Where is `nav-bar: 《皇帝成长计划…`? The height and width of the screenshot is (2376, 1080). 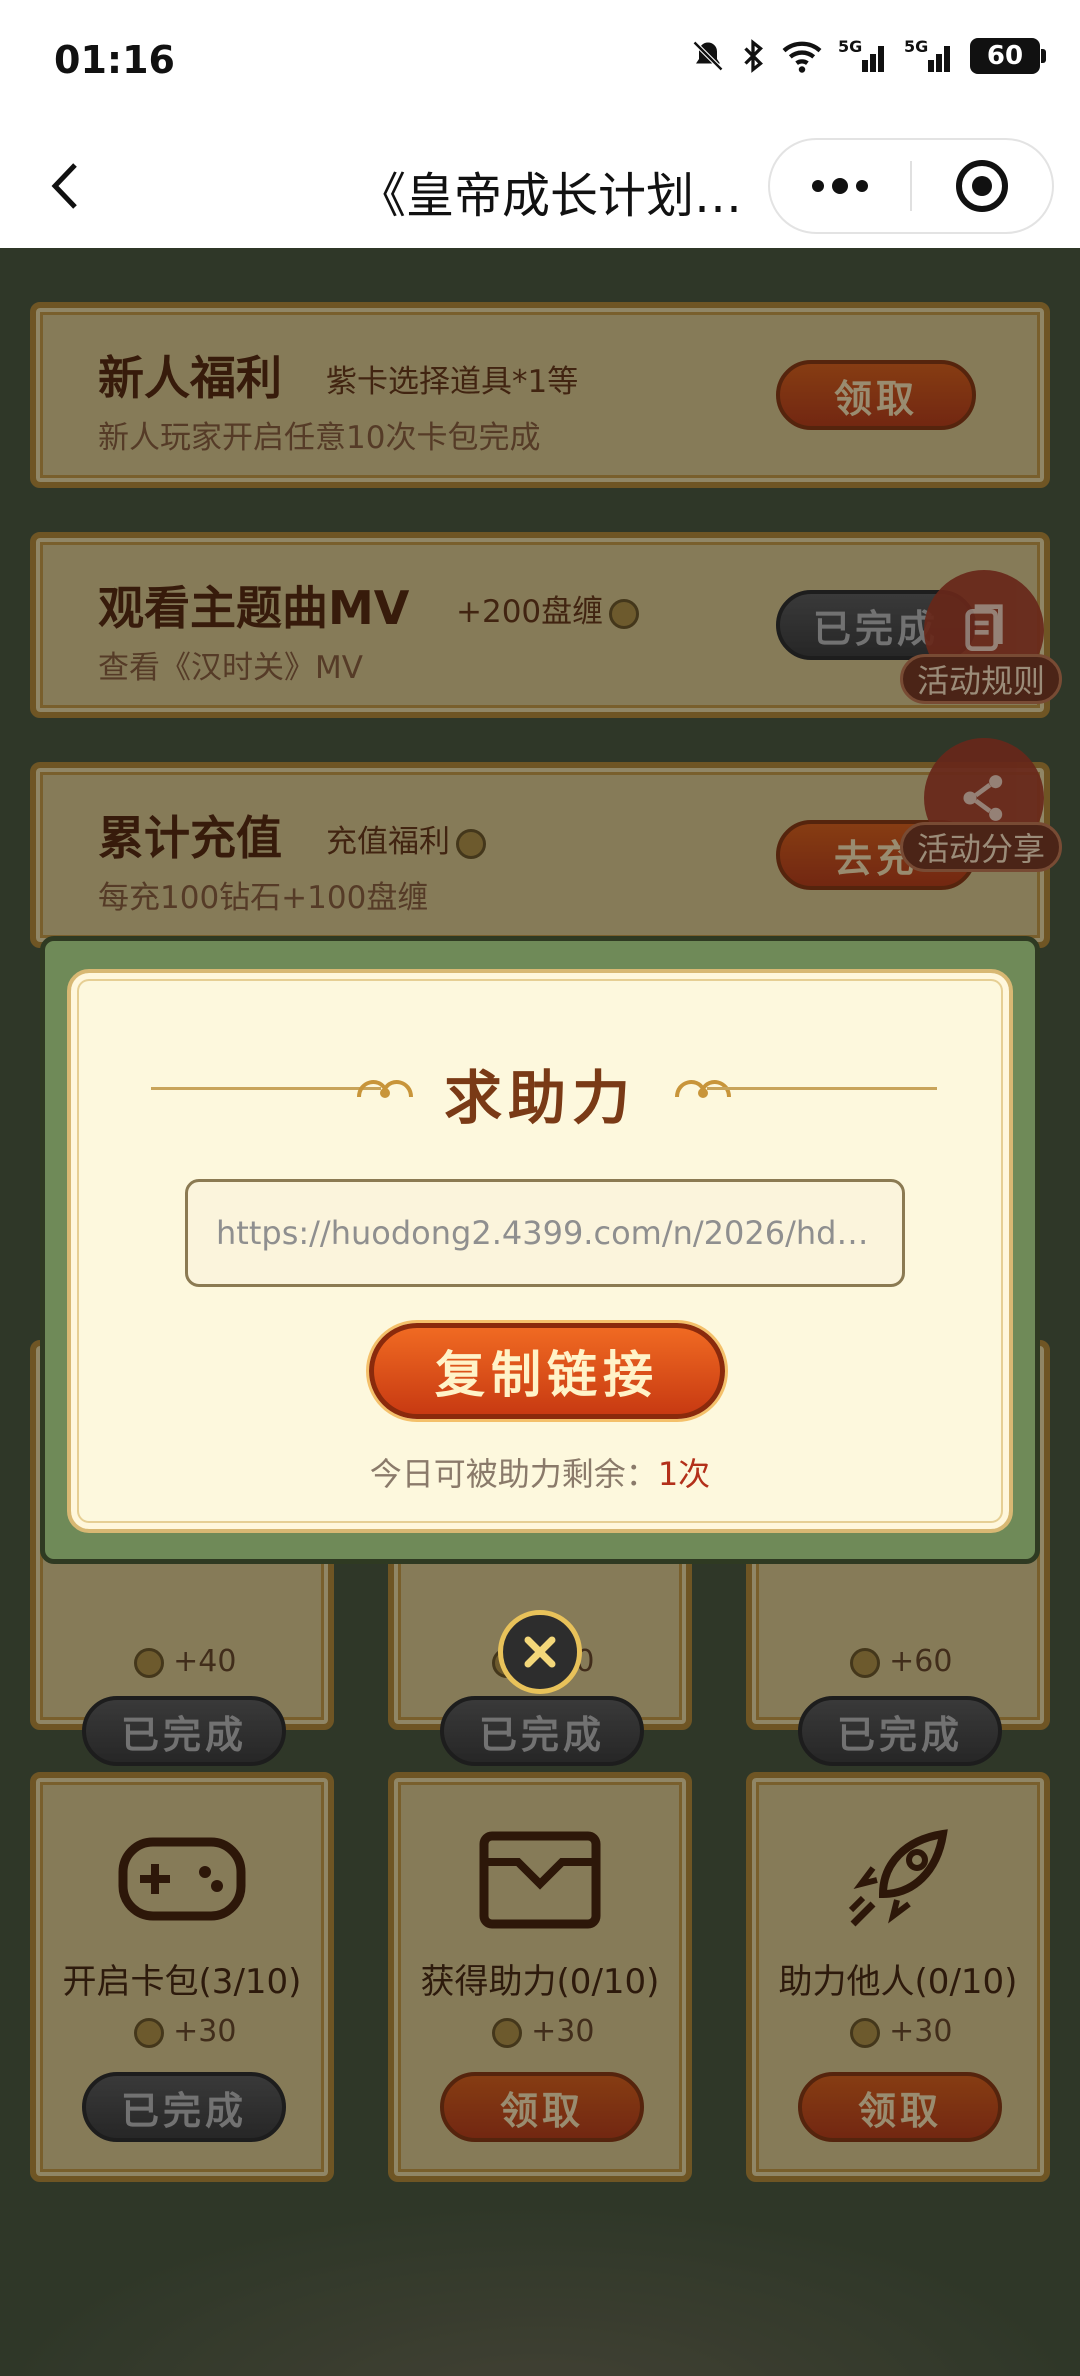
nav-bar: 《皇帝成长计划… is located at coordinates (540, 186).